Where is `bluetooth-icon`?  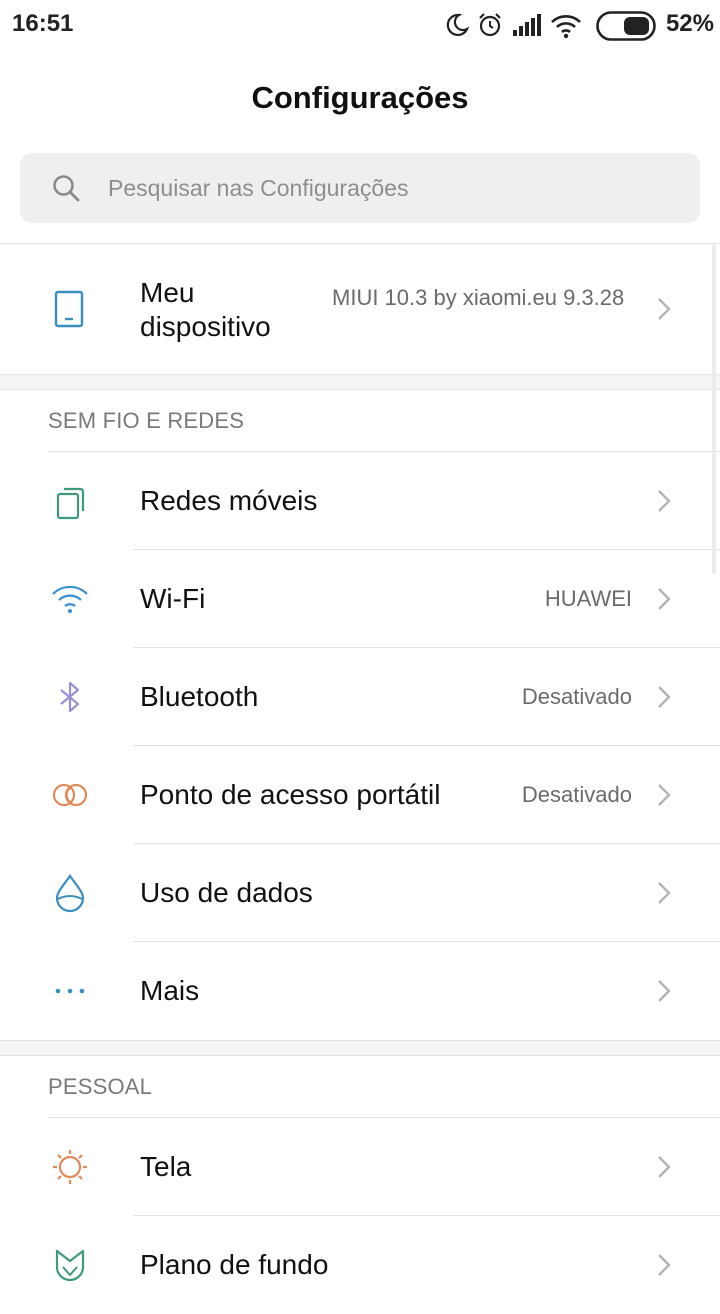
bluetooth-icon is located at coordinates (70, 697).